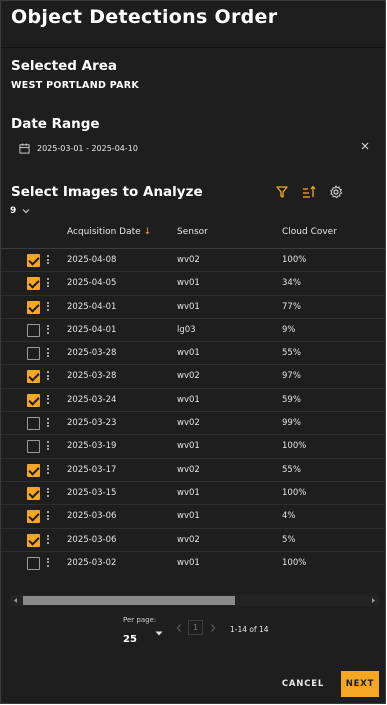 The width and height of the screenshot is (387, 705). I want to click on table-row: 2025-04-01 lg03 9%, so click(193, 329).